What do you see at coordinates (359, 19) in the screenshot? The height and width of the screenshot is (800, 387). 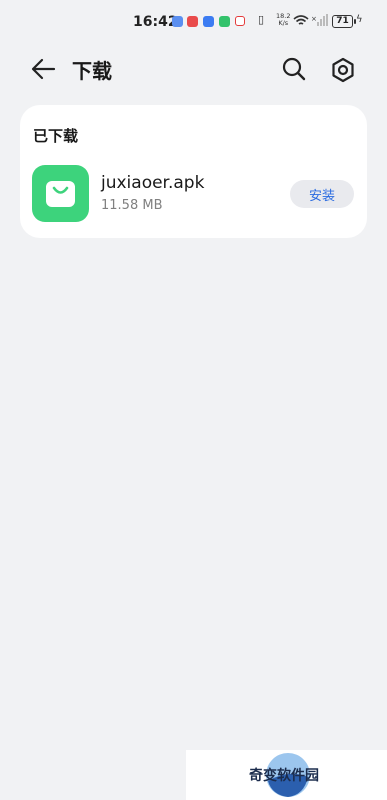 I see `charging-icon: ϟ` at bounding box center [359, 19].